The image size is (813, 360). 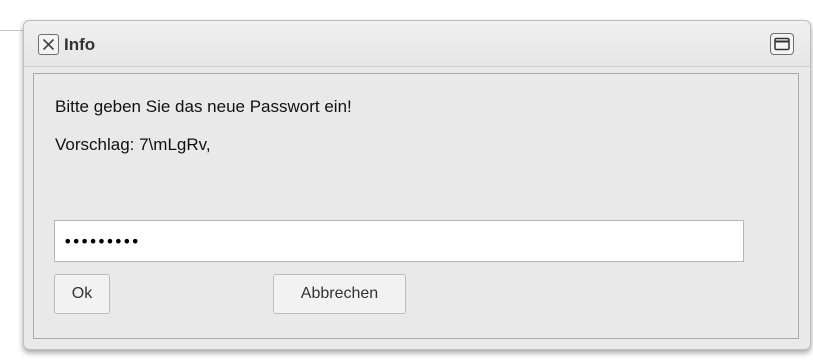 I want to click on dialog-title: Info, so click(x=80, y=44).